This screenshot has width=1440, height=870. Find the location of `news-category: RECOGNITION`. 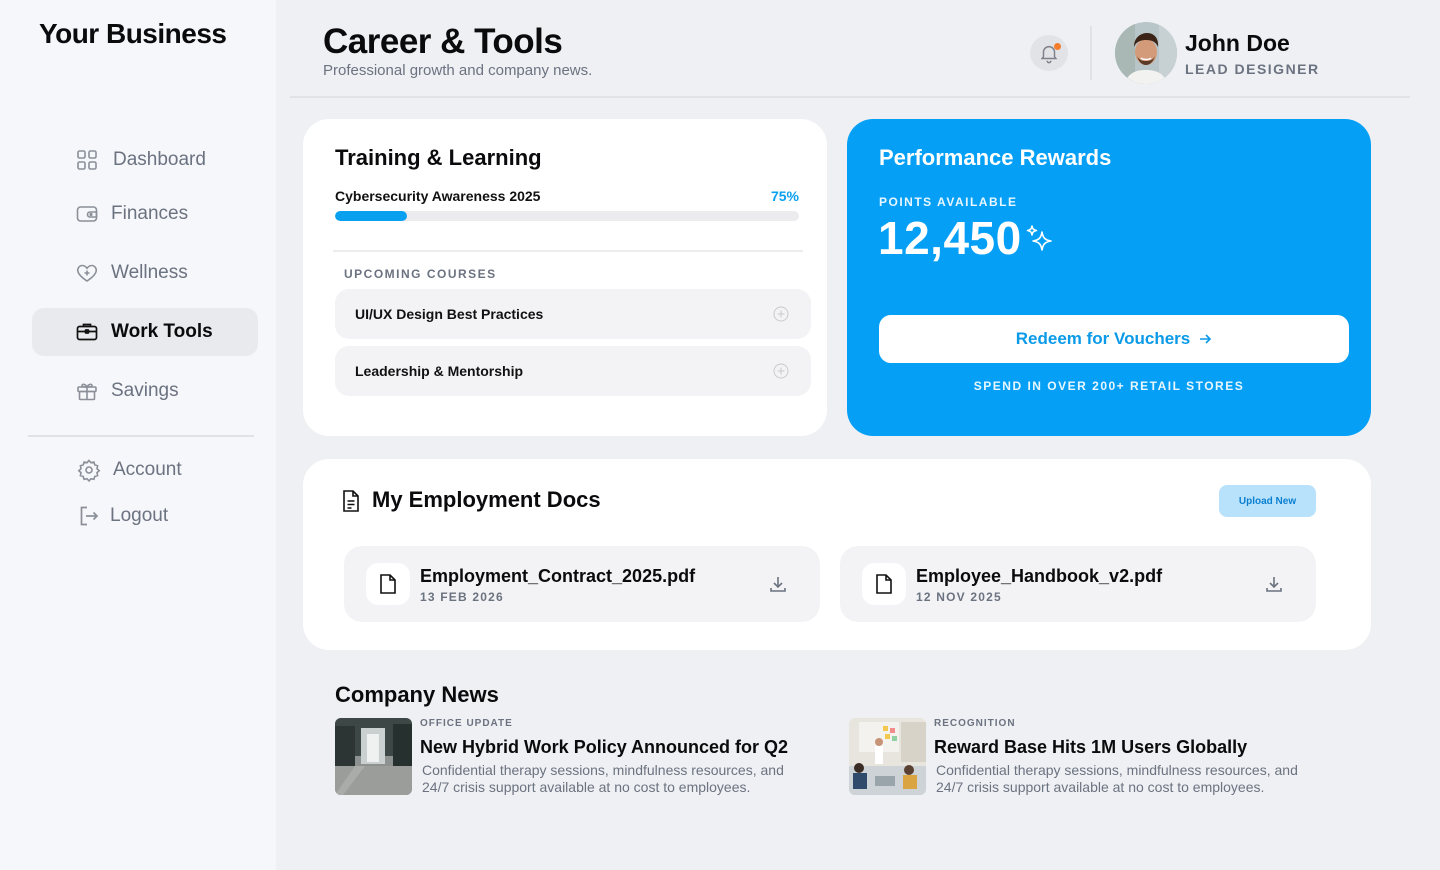

news-category: RECOGNITION is located at coordinates (975, 723).